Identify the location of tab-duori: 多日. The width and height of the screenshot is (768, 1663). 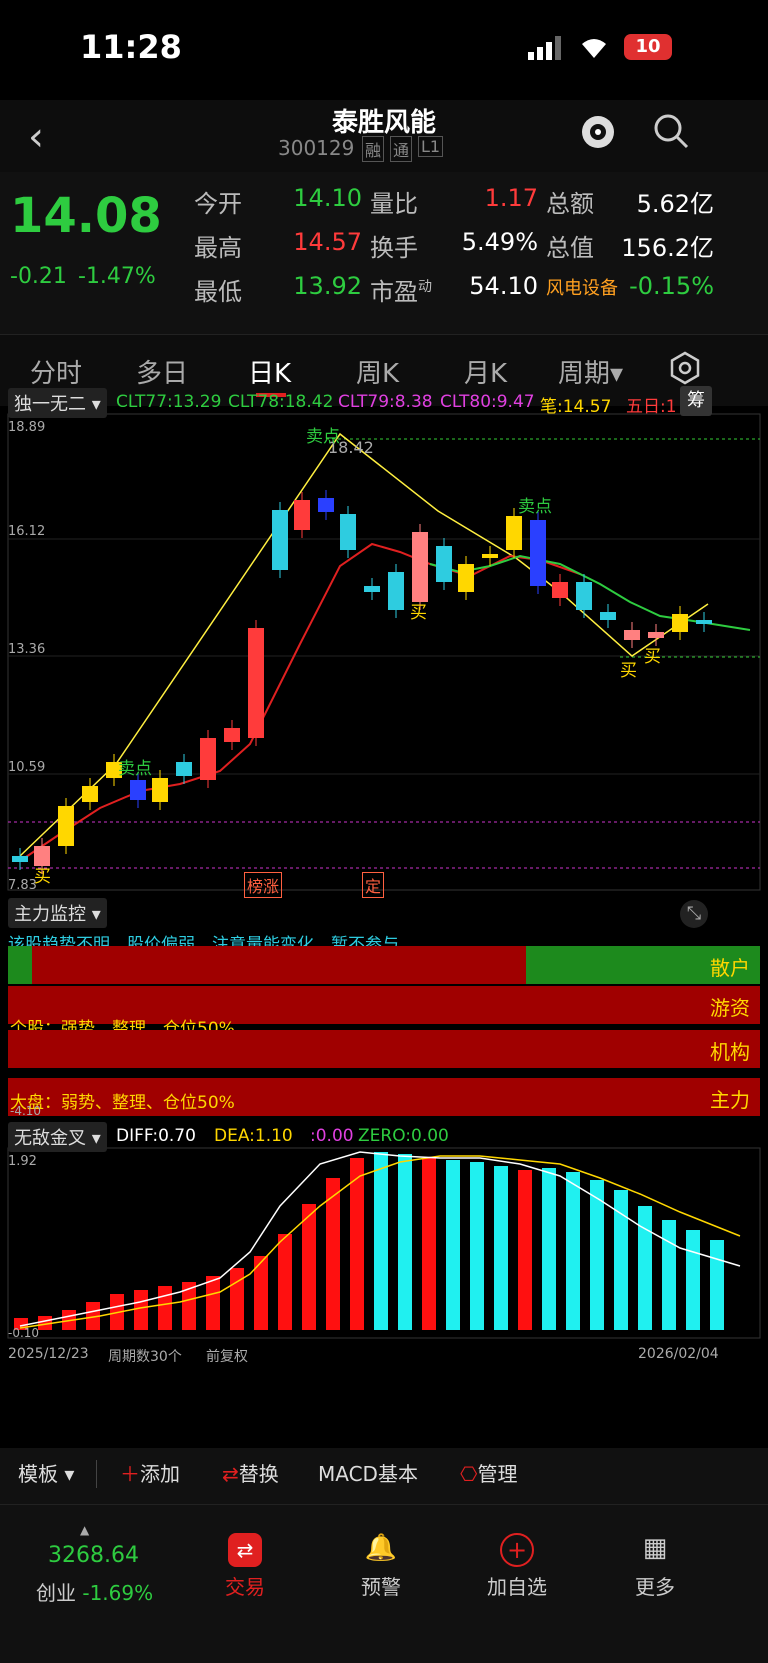
(162, 371).